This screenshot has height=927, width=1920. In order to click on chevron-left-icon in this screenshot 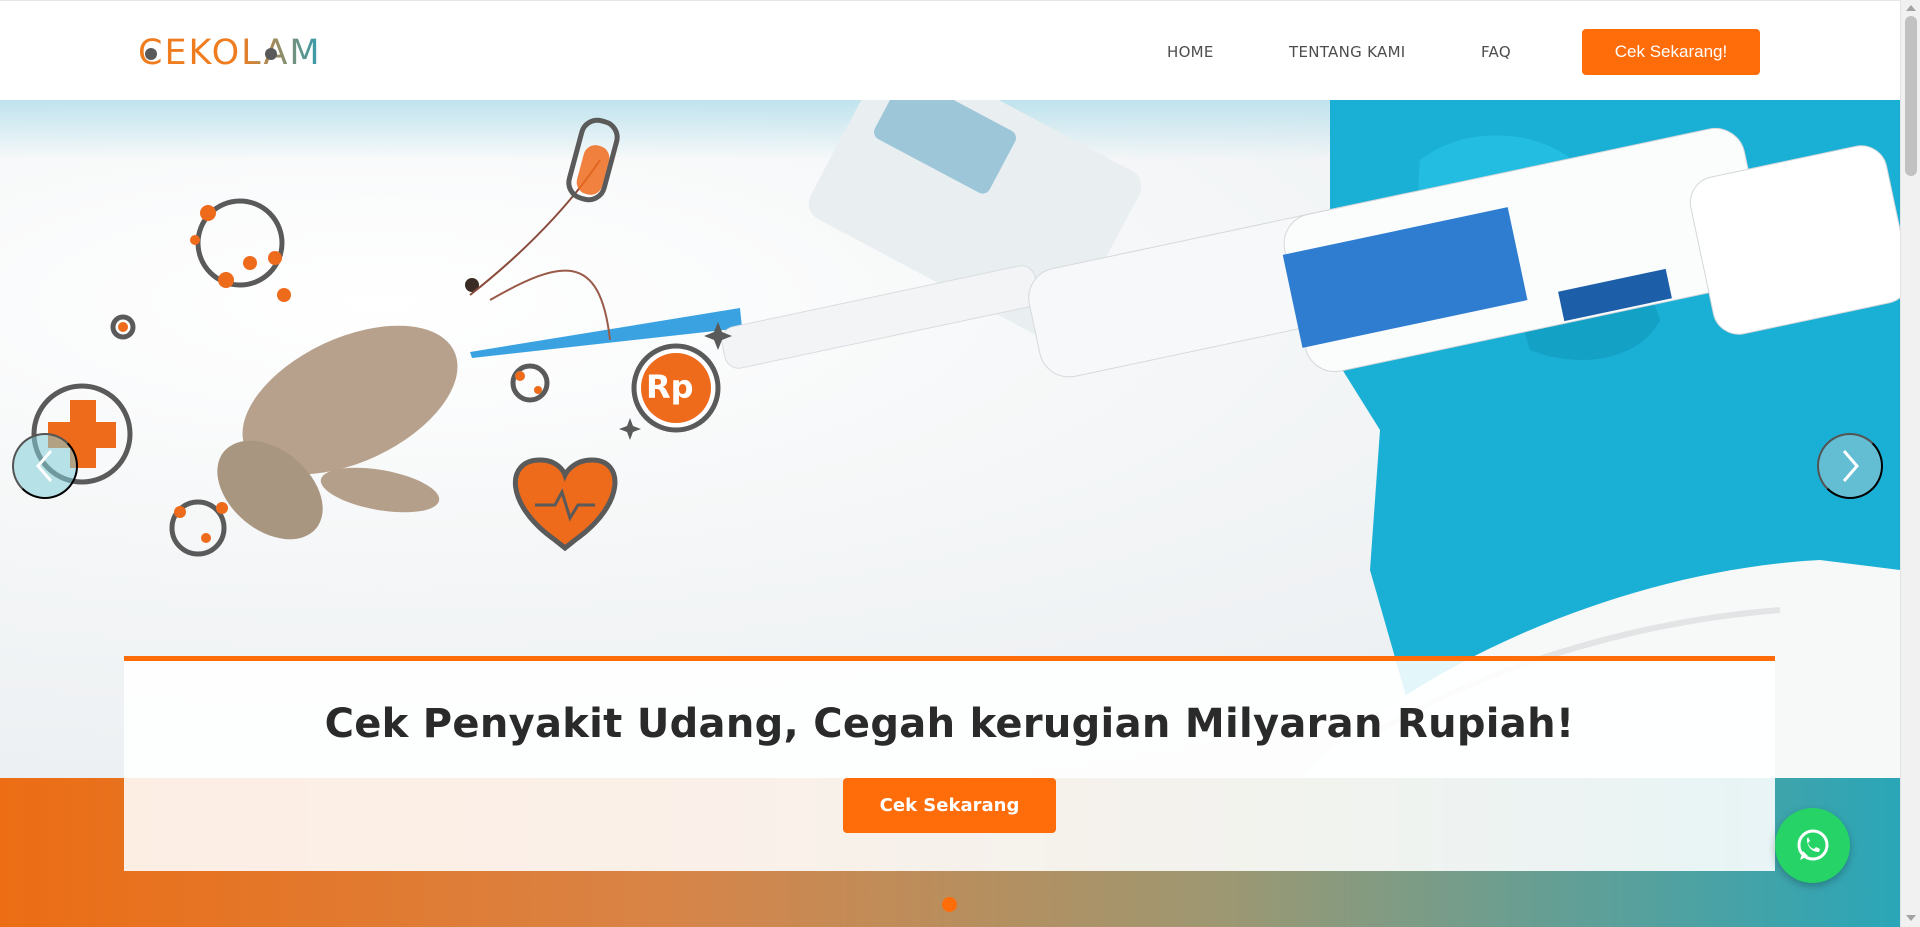, I will do `click(44, 466)`.